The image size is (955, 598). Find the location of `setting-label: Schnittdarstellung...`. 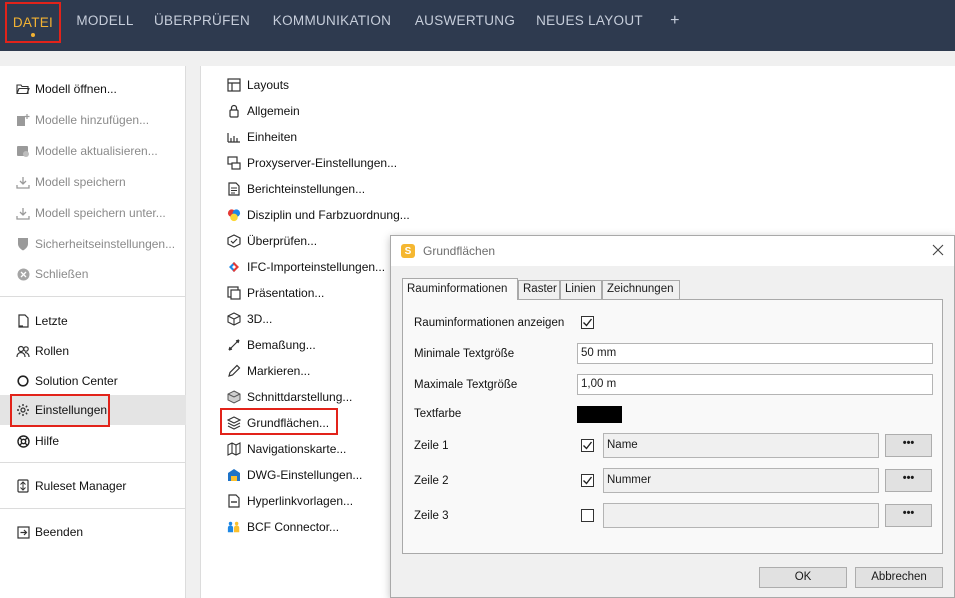

setting-label: Schnittdarstellung... is located at coordinates (300, 397).